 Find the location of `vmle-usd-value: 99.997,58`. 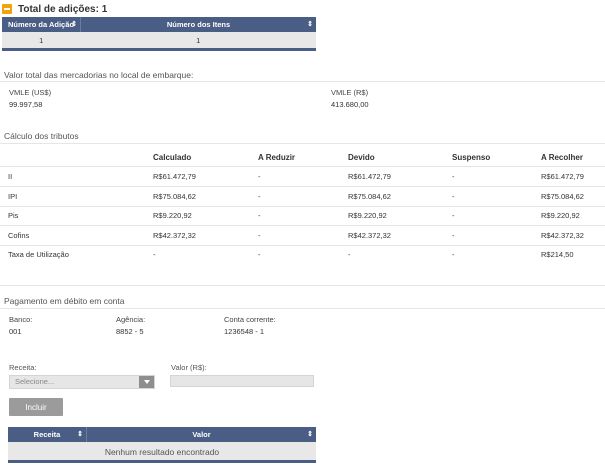

vmle-usd-value: 99.997,58 is located at coordinates (26, 104).